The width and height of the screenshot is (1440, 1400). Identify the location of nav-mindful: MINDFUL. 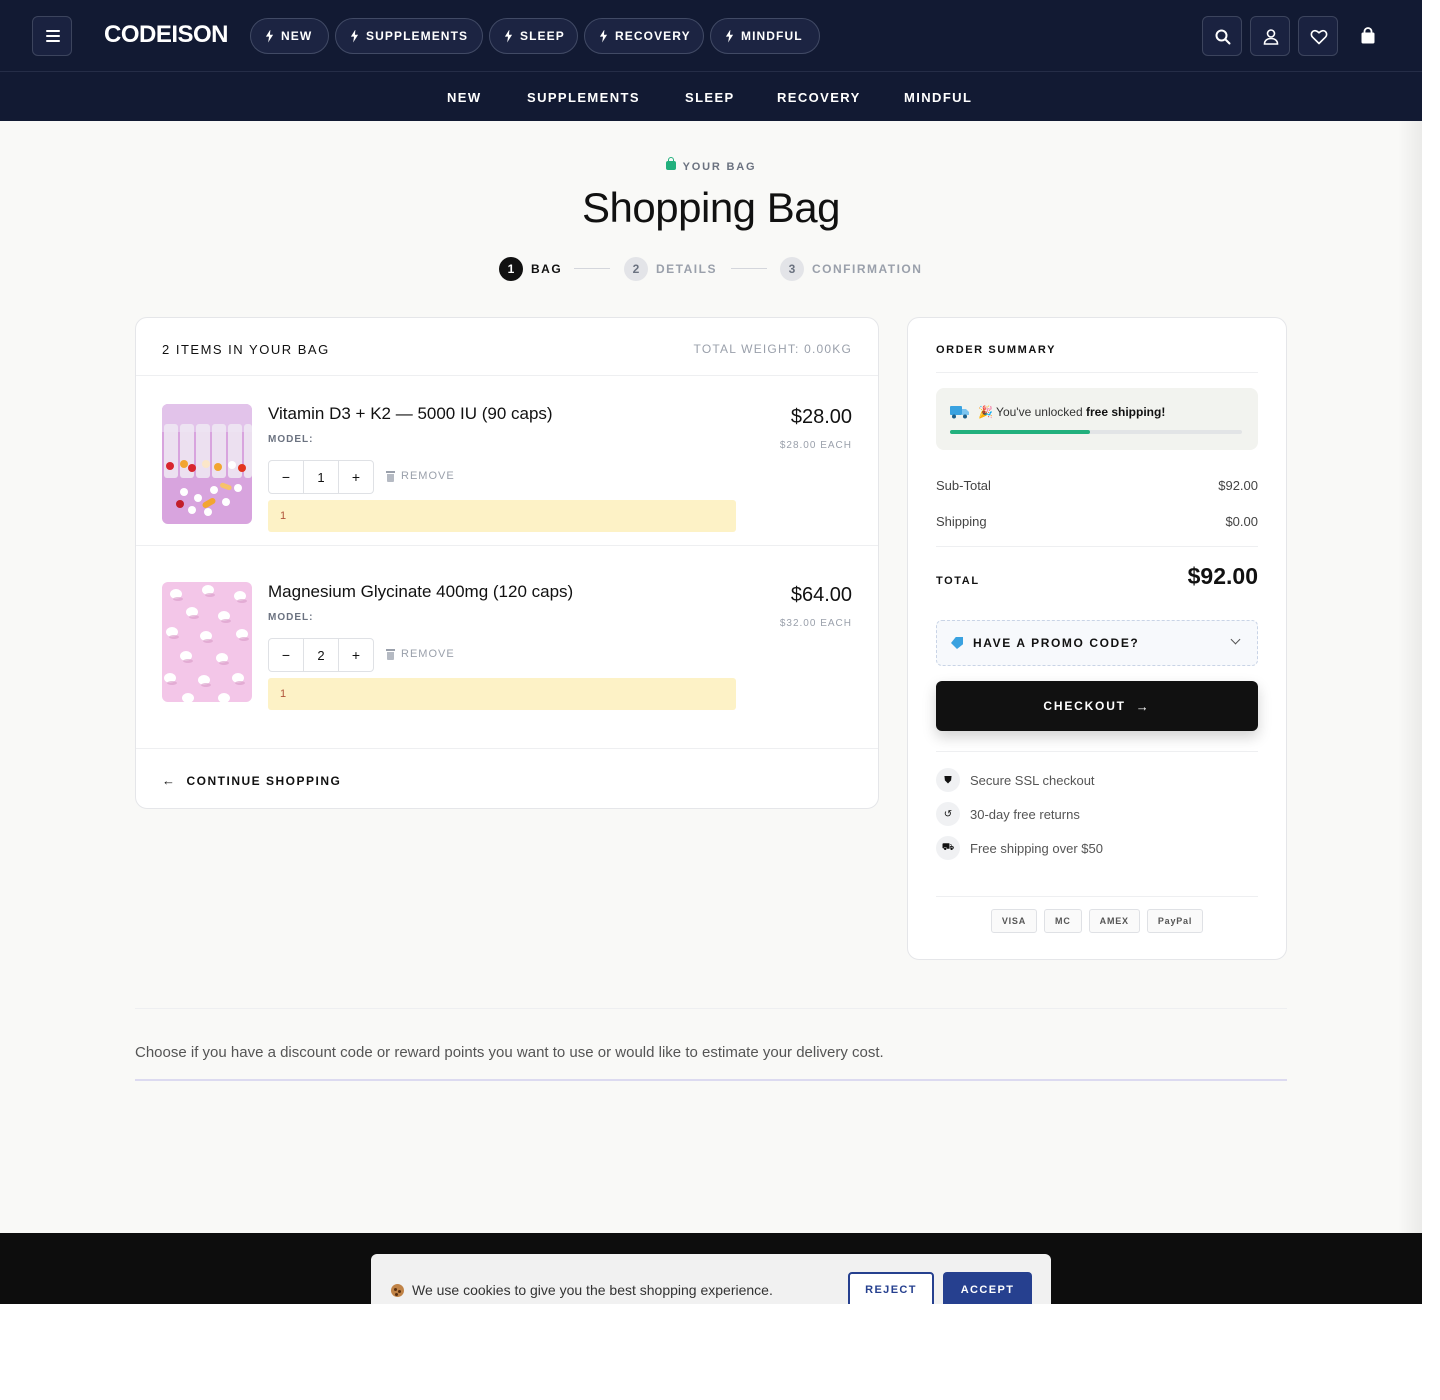
(938, 97).